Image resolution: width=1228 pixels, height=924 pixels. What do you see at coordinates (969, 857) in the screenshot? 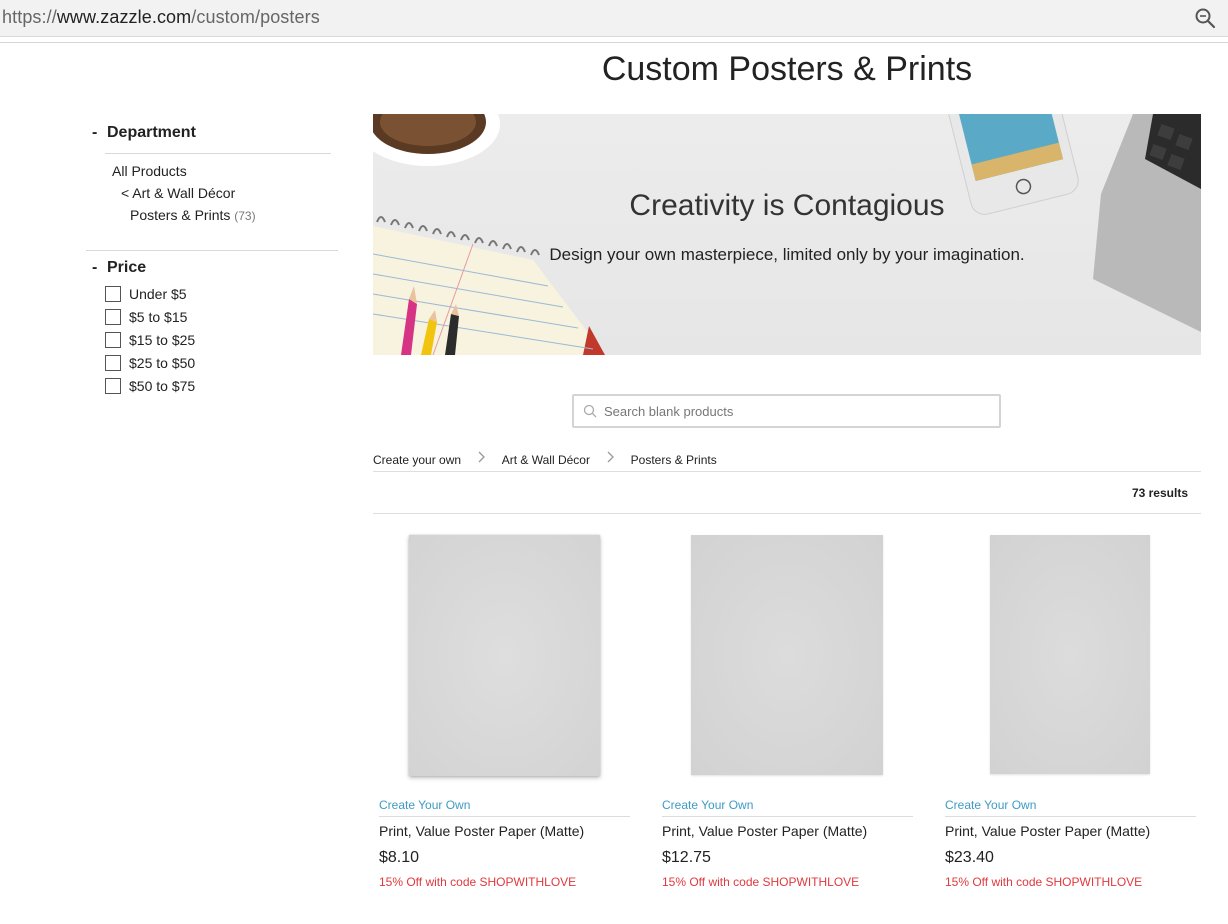
I see `product-price: $23.40` at bounding box center [969, 857].